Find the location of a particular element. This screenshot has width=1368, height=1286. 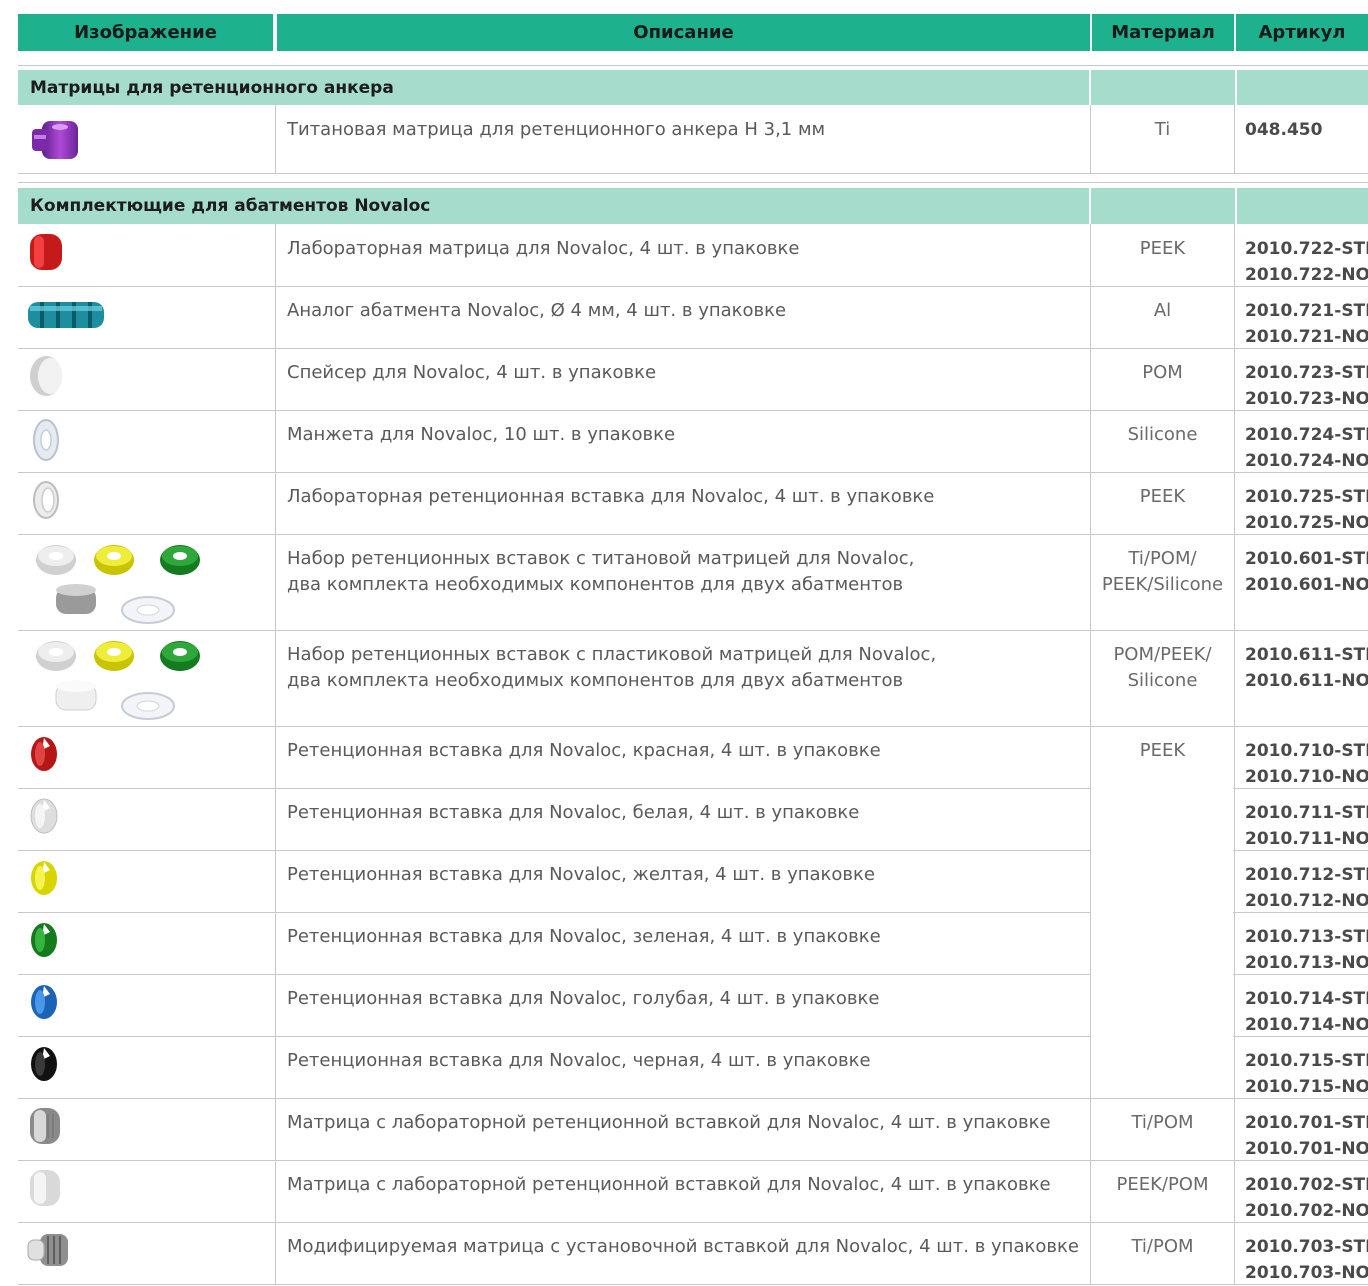

article-numbers: 2010.601-STM 2010.601-NOV is located at coordinates (1306, 572).